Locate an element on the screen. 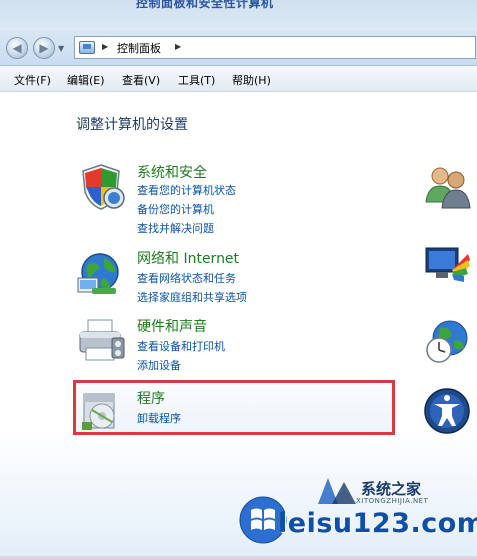 This screenshot has width=477, height=559. navigation-bar: ◀ ▶ ▼ ▶ 控制面板 ▶ is located at coordinates (238, 48).